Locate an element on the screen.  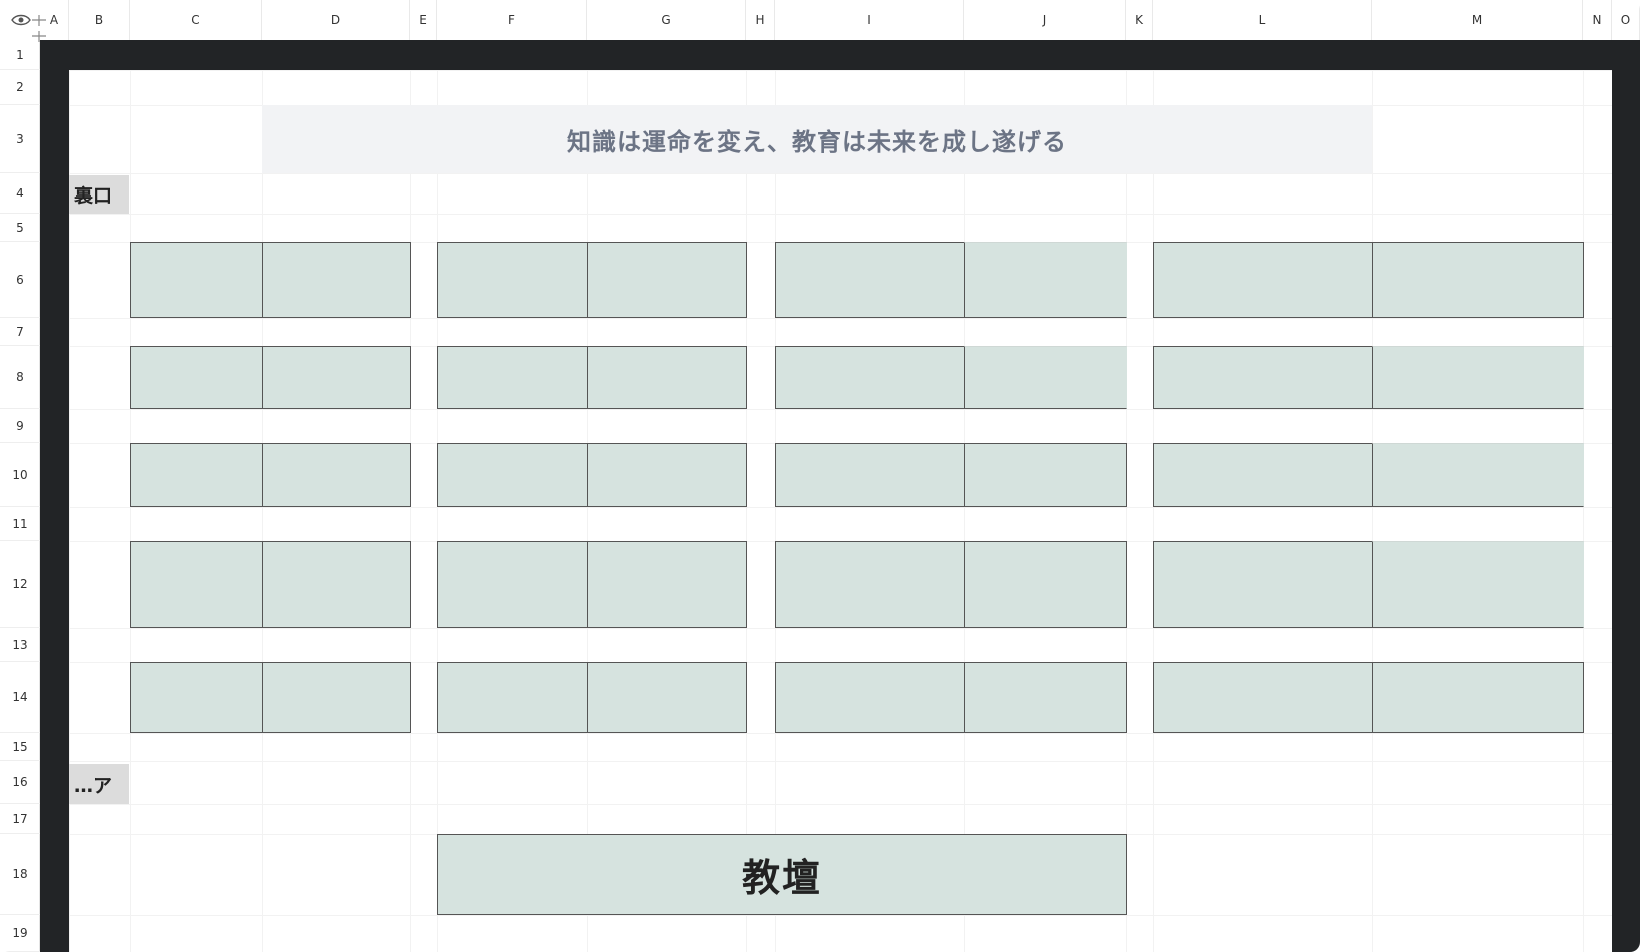
row-header: 1 is located at coordinates (20, 55).